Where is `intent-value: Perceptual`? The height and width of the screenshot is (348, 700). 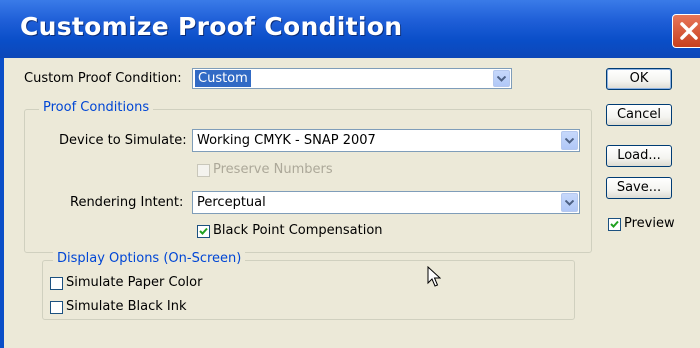
intent-value: Perceptual is located at coordinates (231, 202).